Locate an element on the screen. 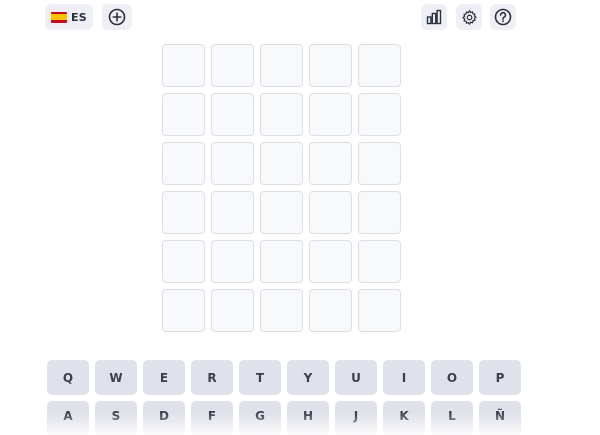  key-q: Q is located at coordinates (68, 377).